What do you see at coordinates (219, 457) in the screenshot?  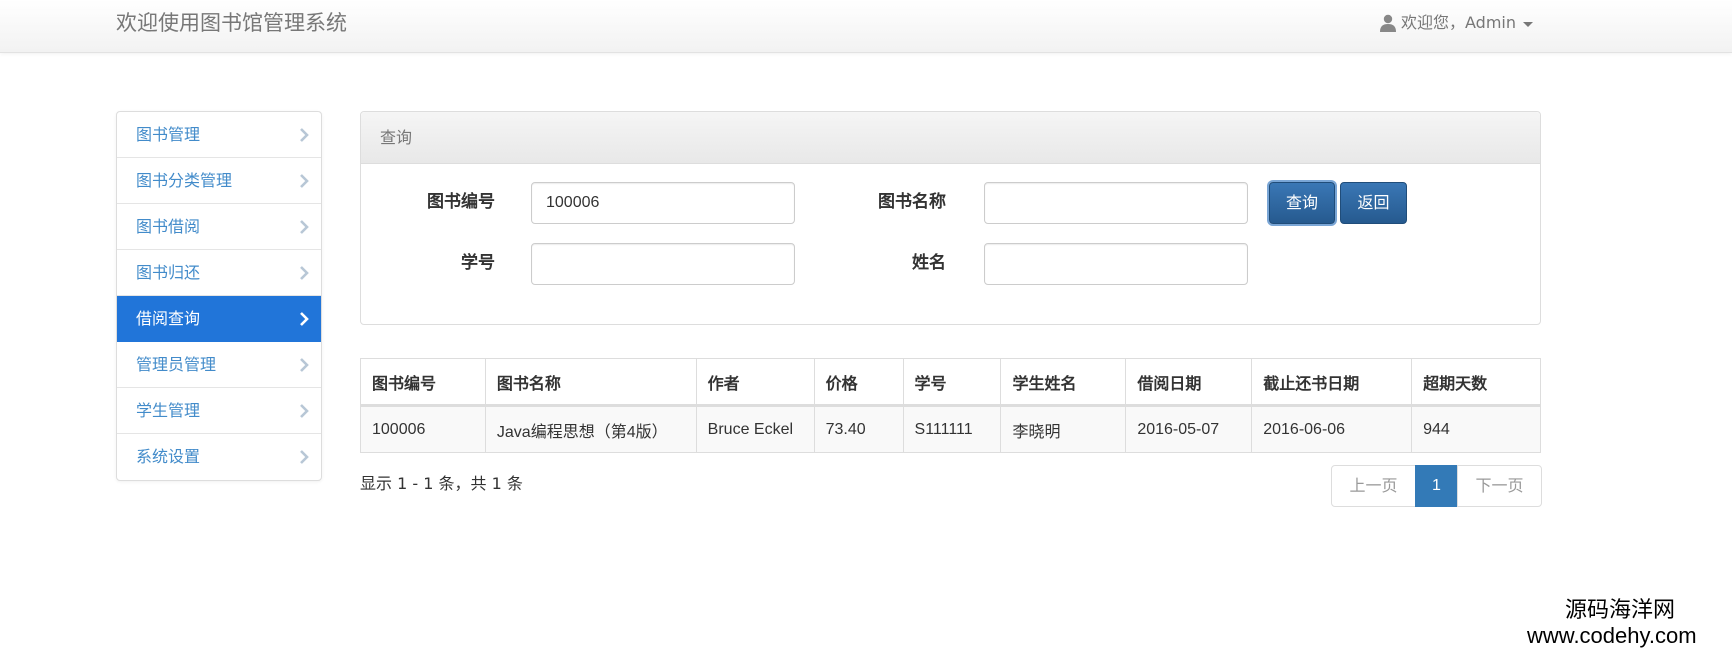 I see `sidebar-item-system-settings: 系统设置` at bounding box center [219, 457].